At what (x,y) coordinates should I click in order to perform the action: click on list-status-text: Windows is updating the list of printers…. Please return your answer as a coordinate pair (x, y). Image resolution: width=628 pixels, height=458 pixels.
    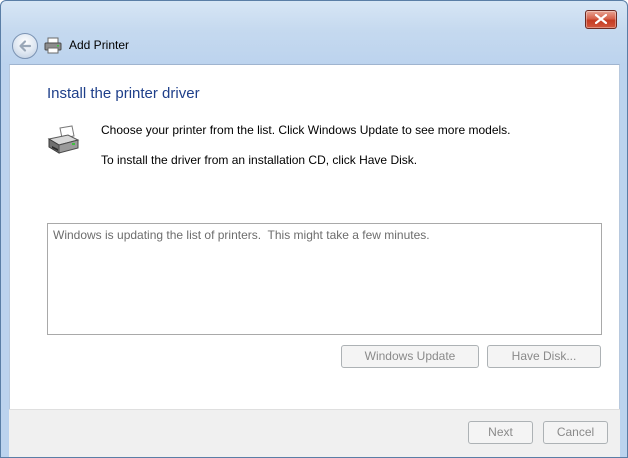
    Looking at the image, I should click on (241, 235).